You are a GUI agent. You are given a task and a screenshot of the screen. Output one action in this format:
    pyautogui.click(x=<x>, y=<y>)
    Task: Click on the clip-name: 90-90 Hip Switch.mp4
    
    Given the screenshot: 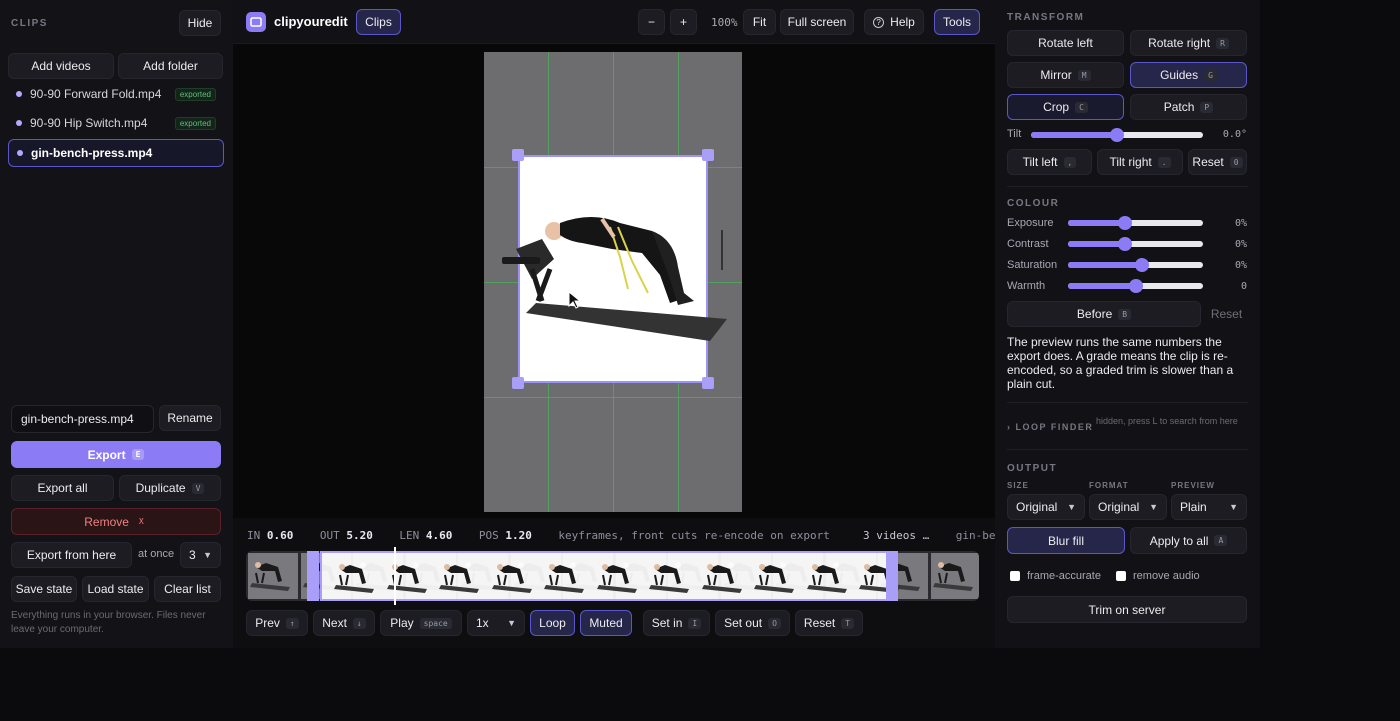 What is the action you would take?
    pyautogui.click(x=89, y=123)
    